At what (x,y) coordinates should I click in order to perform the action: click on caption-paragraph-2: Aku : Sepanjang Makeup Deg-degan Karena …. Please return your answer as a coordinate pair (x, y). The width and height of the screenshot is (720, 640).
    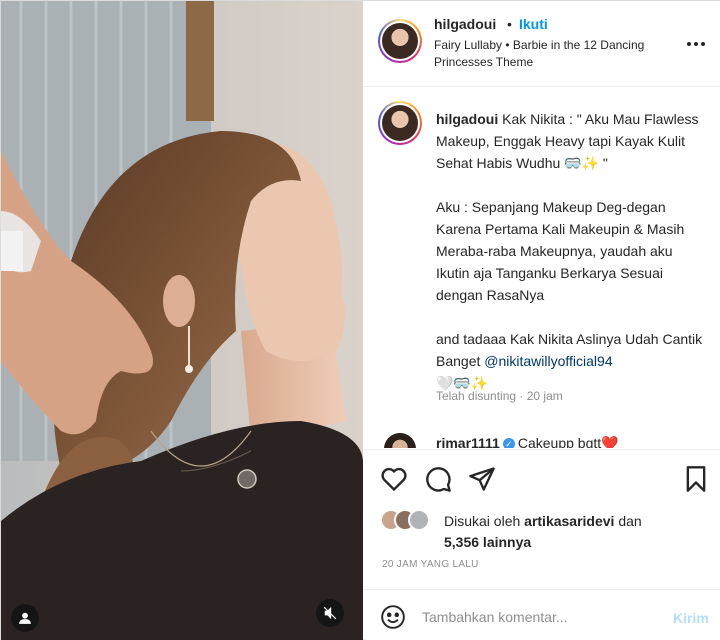
    Looking at the image, I should click on (560, 251).